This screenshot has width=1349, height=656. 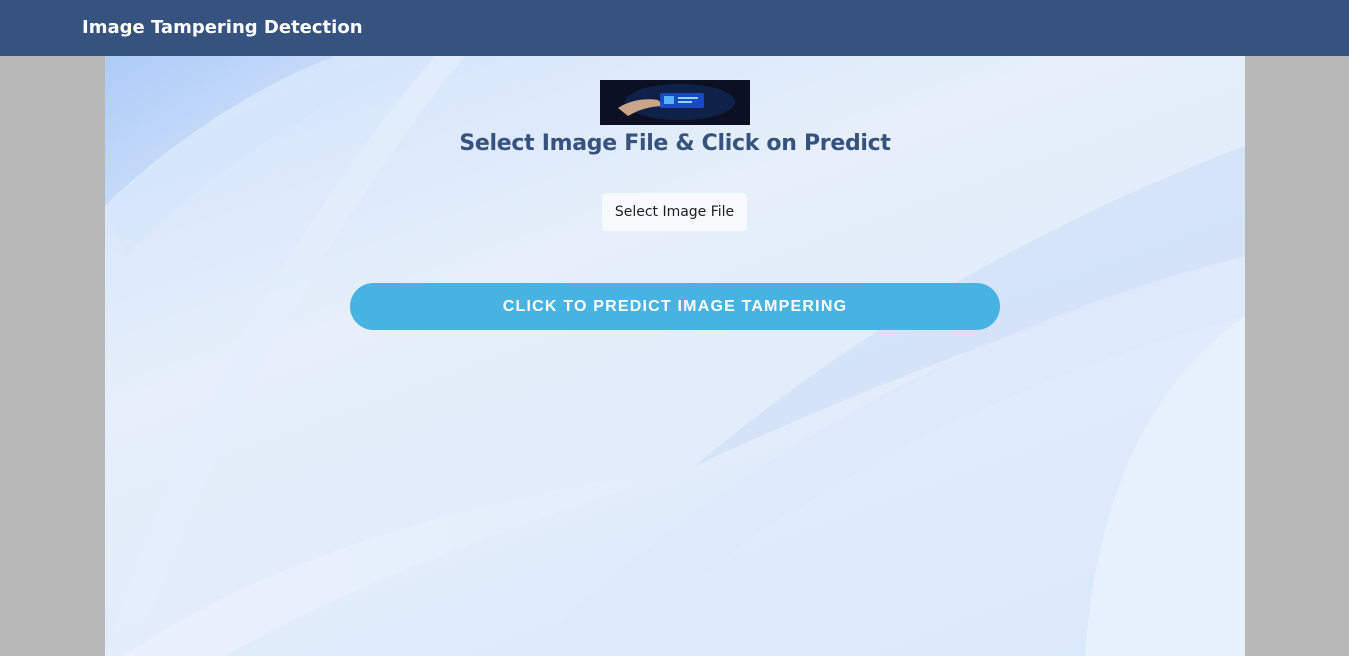 I want to click on predict-tampering-button: CLICK TO PREDICT IMAGE TAMPERING, so click(x=675, y=306).